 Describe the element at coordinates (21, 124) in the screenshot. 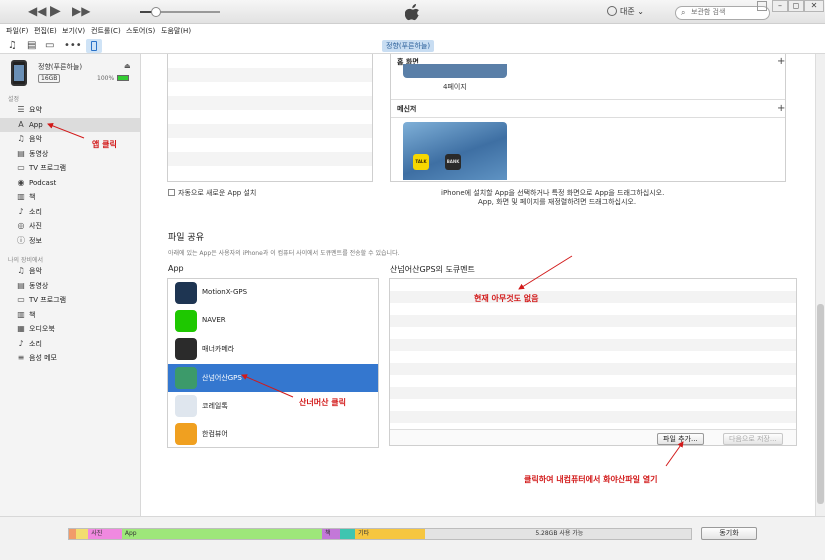

I see `app-store-icon: A` at that location.